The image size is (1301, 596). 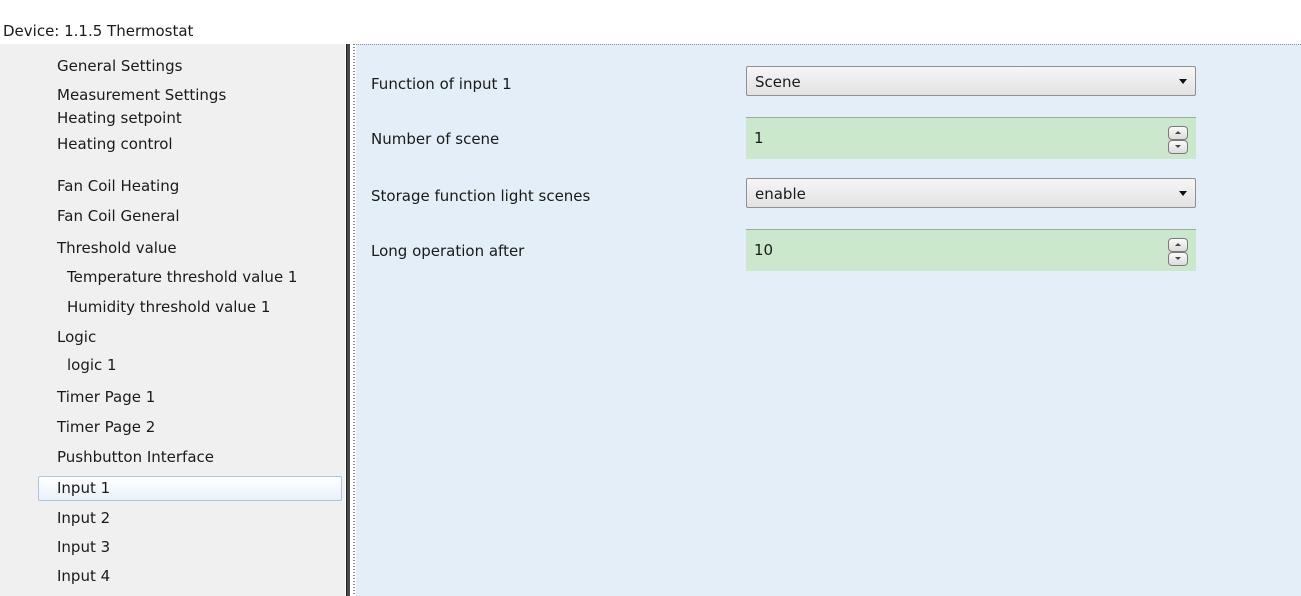 What do you see at coordinates (190, 307) in the screenshot?
I see `sidebar-item-humidity-threshold-value-1: Humidity threshold value 1` at bounding box center [190, 307].